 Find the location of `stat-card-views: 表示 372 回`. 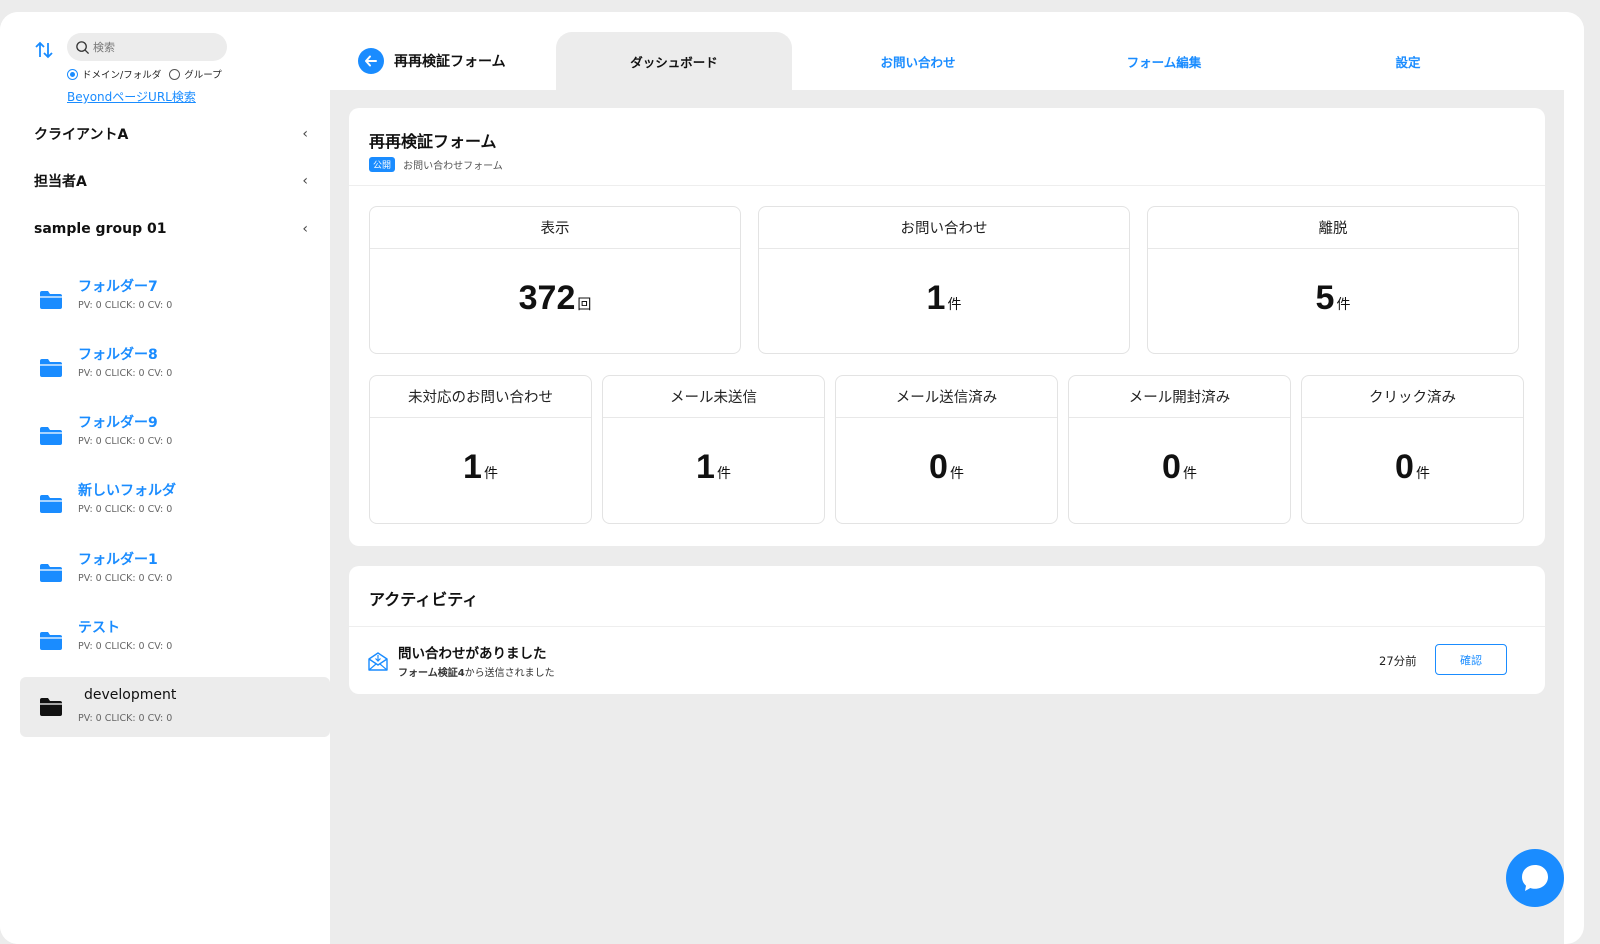

stat-card-views: 表示 372 回 is located at coordinates (555, 280).